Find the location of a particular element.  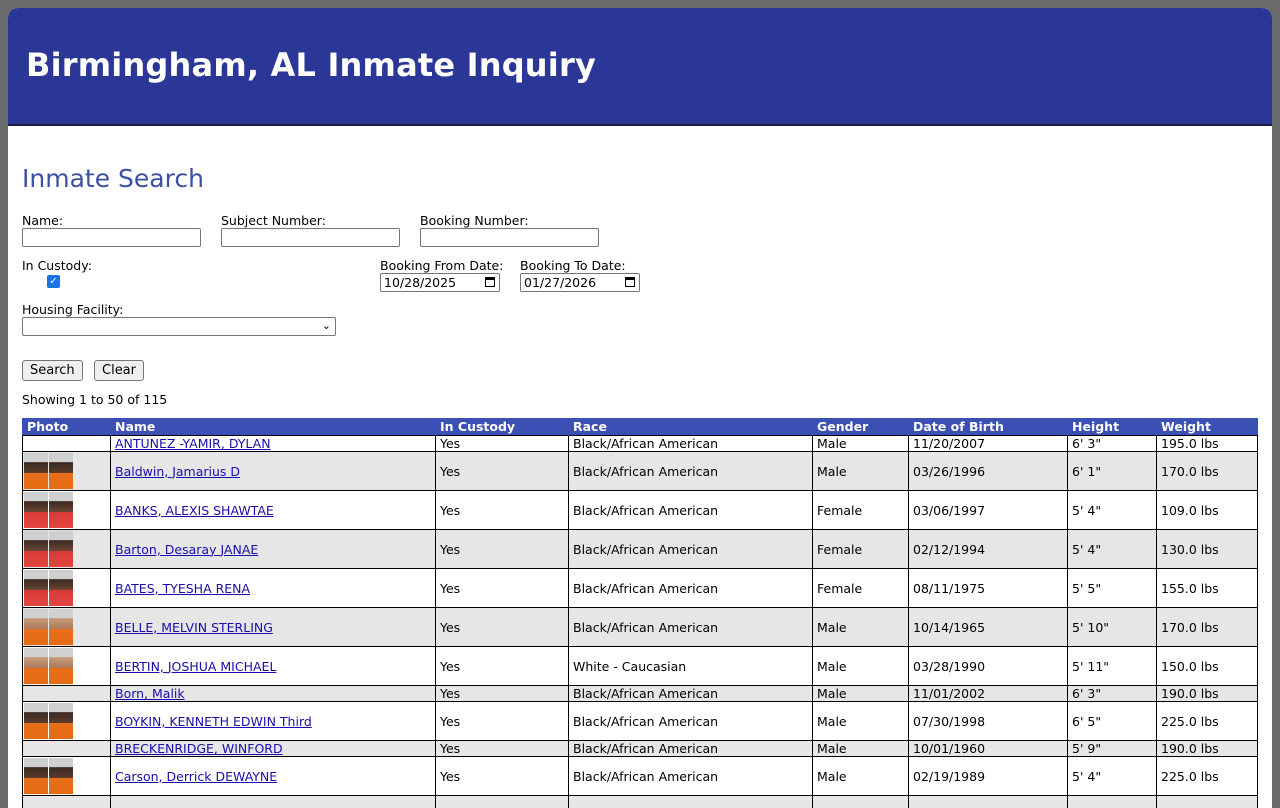

clear-button: Clear is located at coordinates (119, 370).